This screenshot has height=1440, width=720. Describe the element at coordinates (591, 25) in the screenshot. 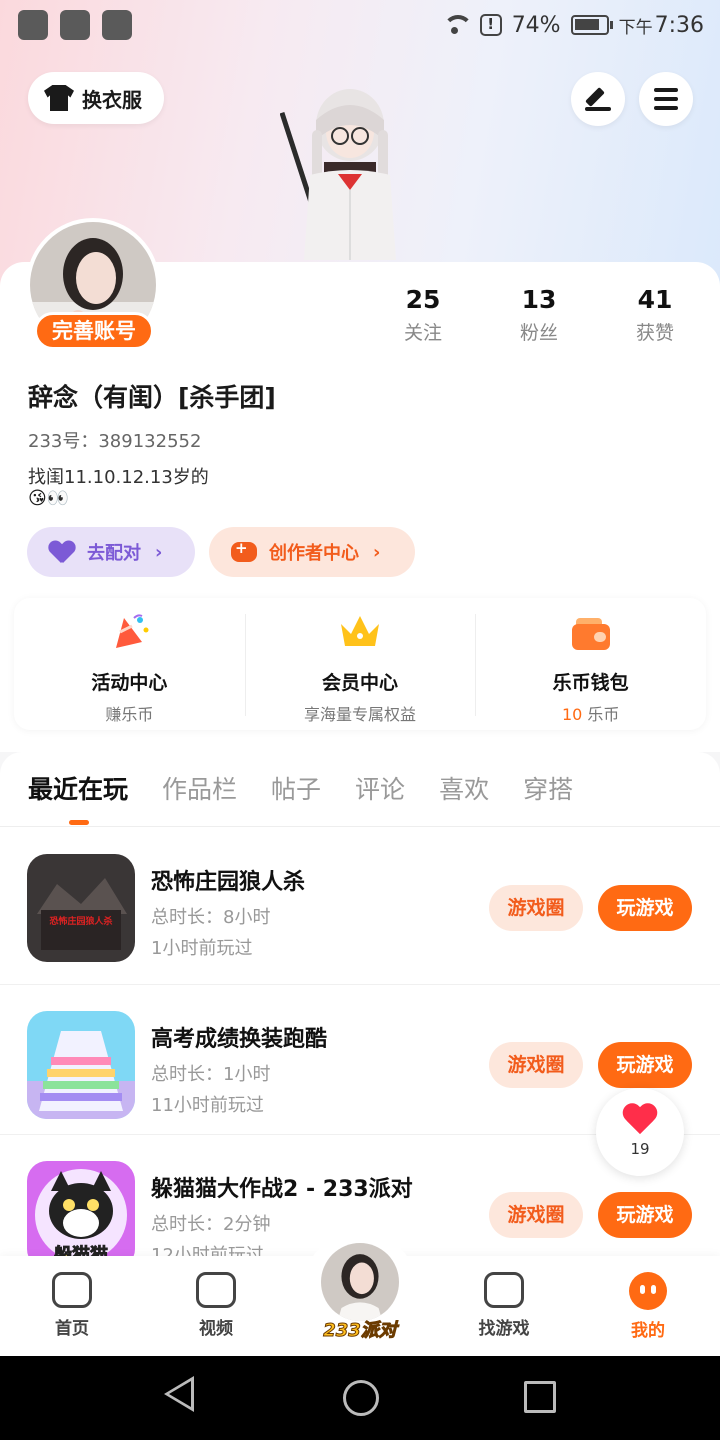

I see `battery-icon` at that location.